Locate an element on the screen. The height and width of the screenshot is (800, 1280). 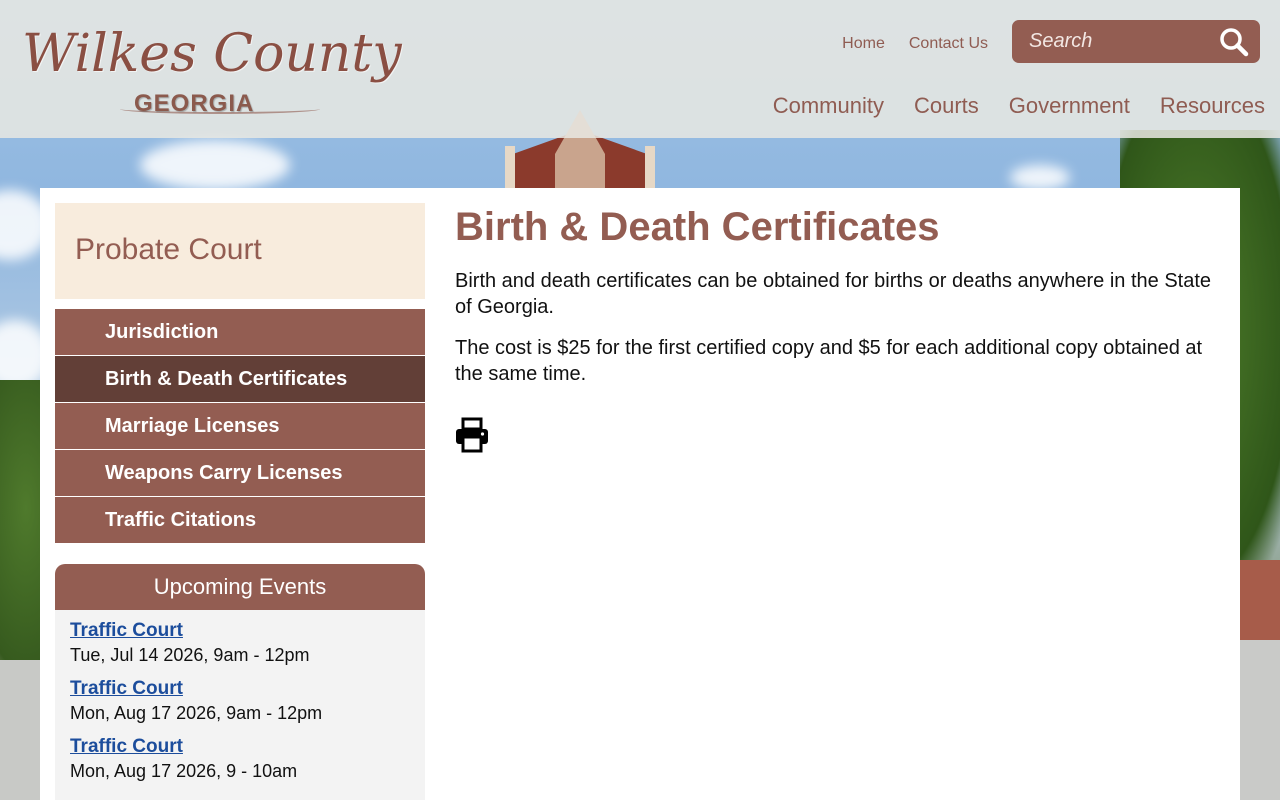
event-date: Tue, Jul 14 2026, 9am - 12pm is located at coordinates (190, 655).